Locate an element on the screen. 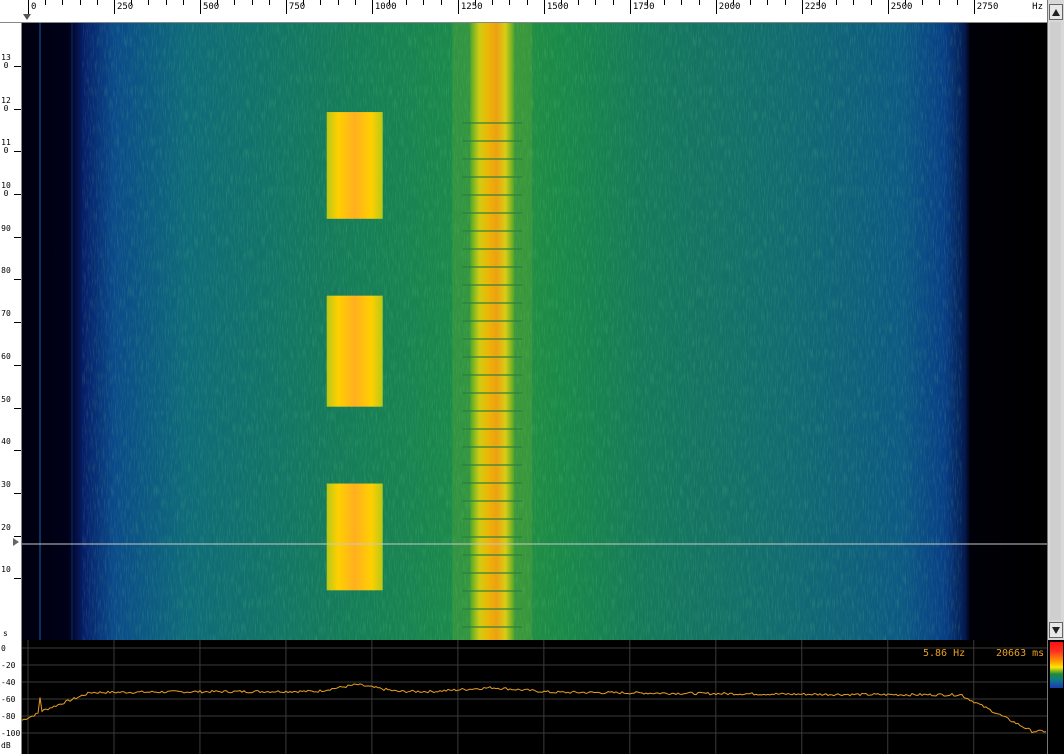 Image resolution: width=1064 pixels, height=754 pixels. up-arrow-icon is located at coordinates (1056, 12).